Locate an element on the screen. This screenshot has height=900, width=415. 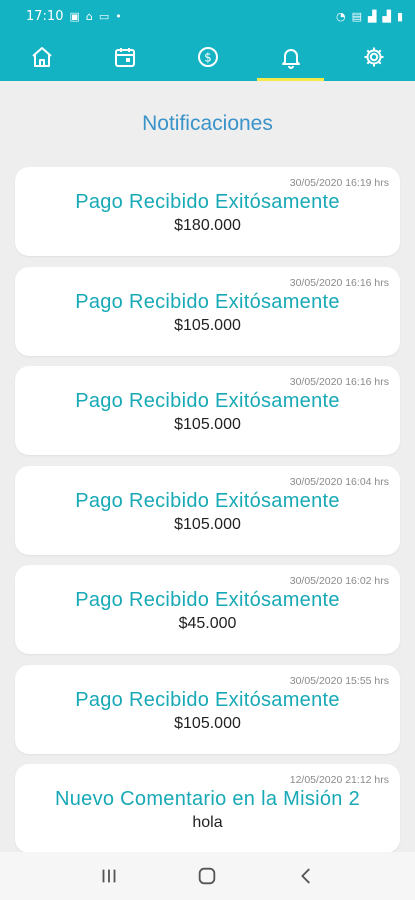
calendar-icon is located at coordinates (124, 57).